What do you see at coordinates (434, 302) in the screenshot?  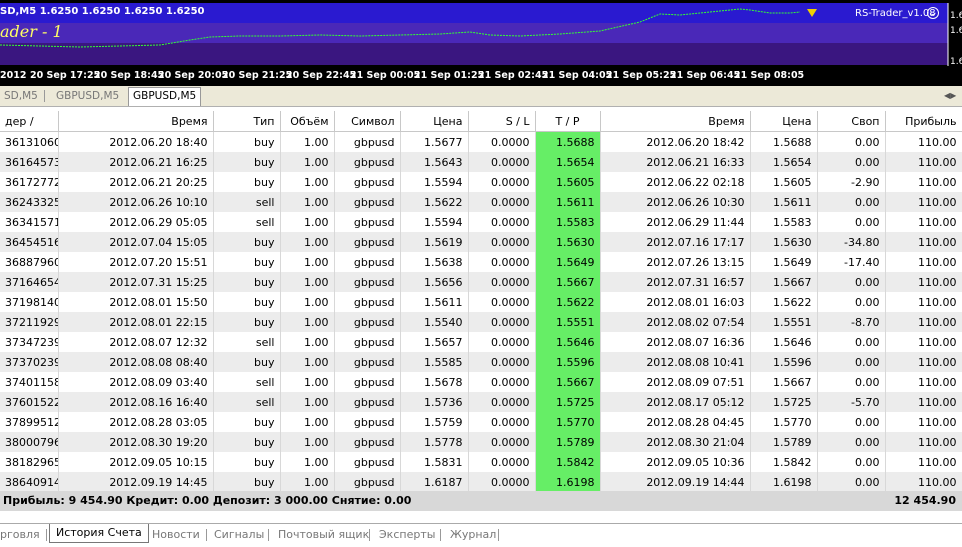 I see `col-price-cell: 1.5611` at bounding box center [434, 302].